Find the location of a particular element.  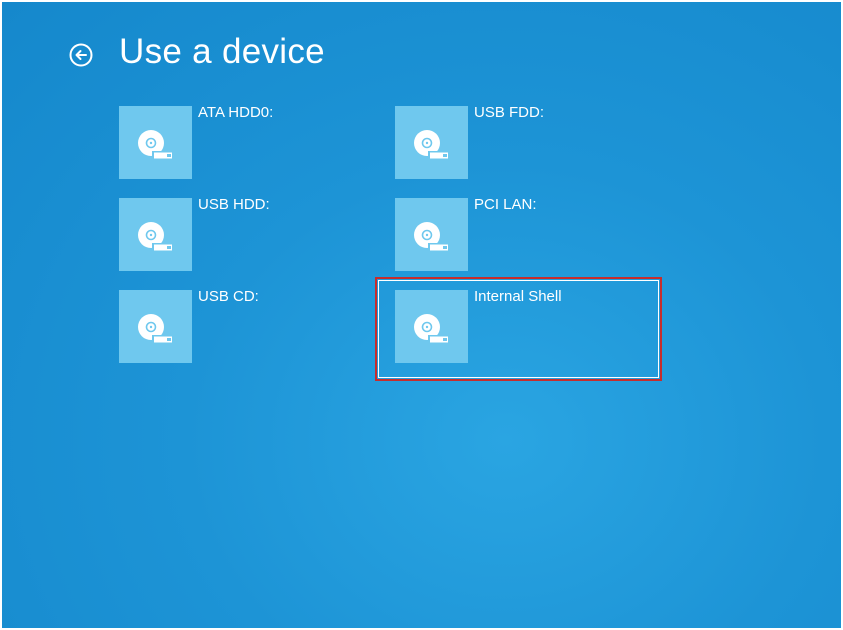

back-button is located at coordinates (81, 55).